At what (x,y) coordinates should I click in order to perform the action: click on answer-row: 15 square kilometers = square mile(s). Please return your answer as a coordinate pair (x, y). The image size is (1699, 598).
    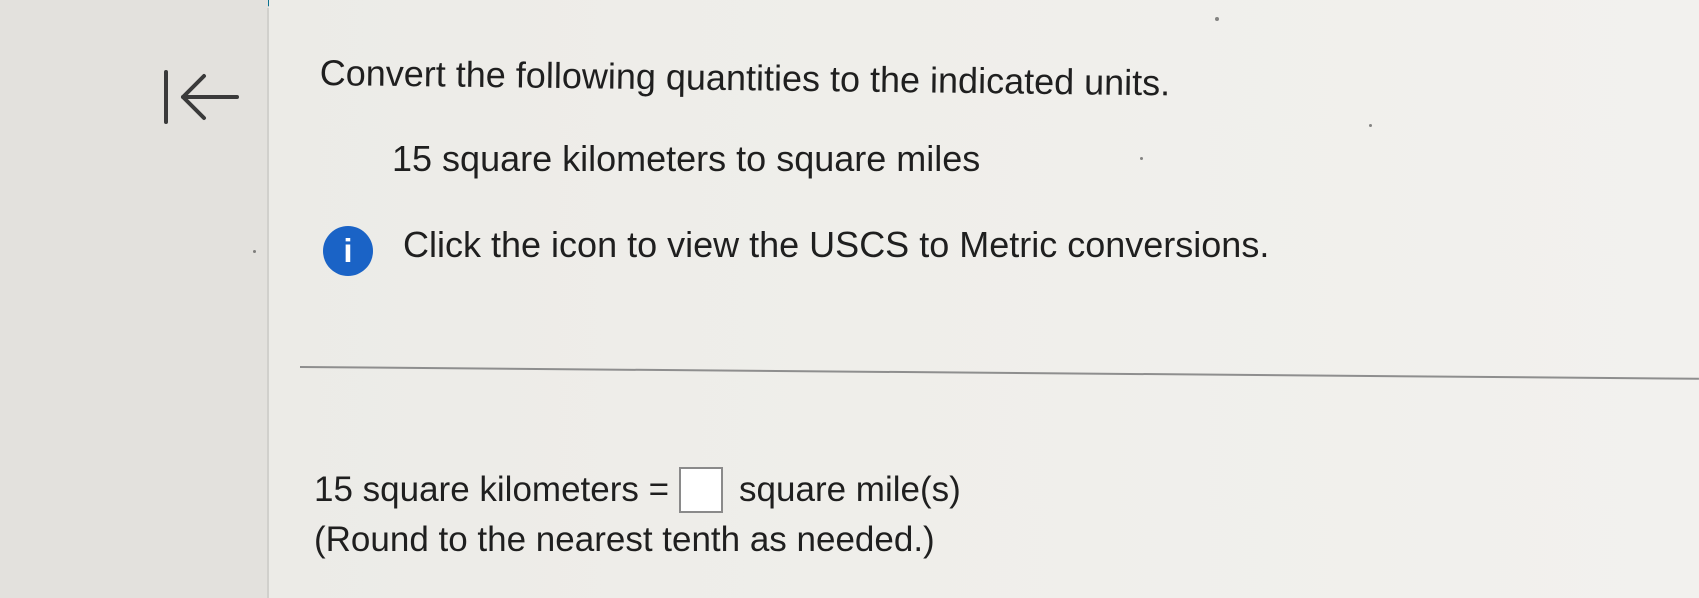
    Looking at the image, I should click on (637, 490).